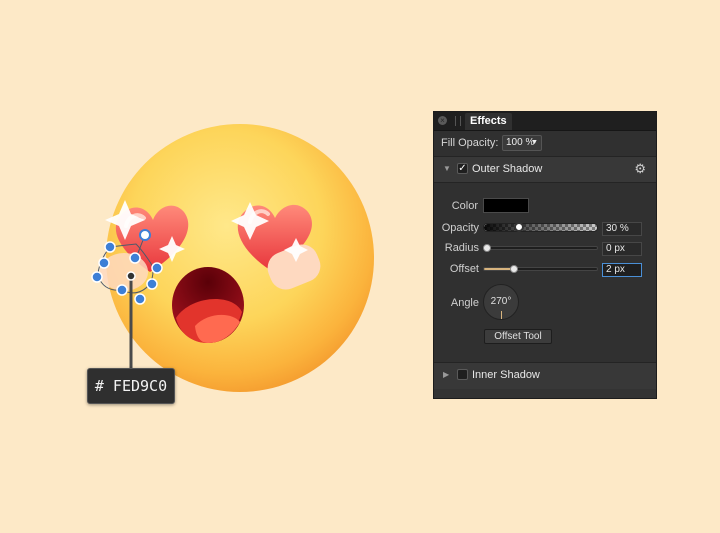 This screenshot has width=720, height=533. What do you see at coordinates (506, 205) in the screenshot?
I see `shadow-color-swatch` at bounding box center [506, 205].